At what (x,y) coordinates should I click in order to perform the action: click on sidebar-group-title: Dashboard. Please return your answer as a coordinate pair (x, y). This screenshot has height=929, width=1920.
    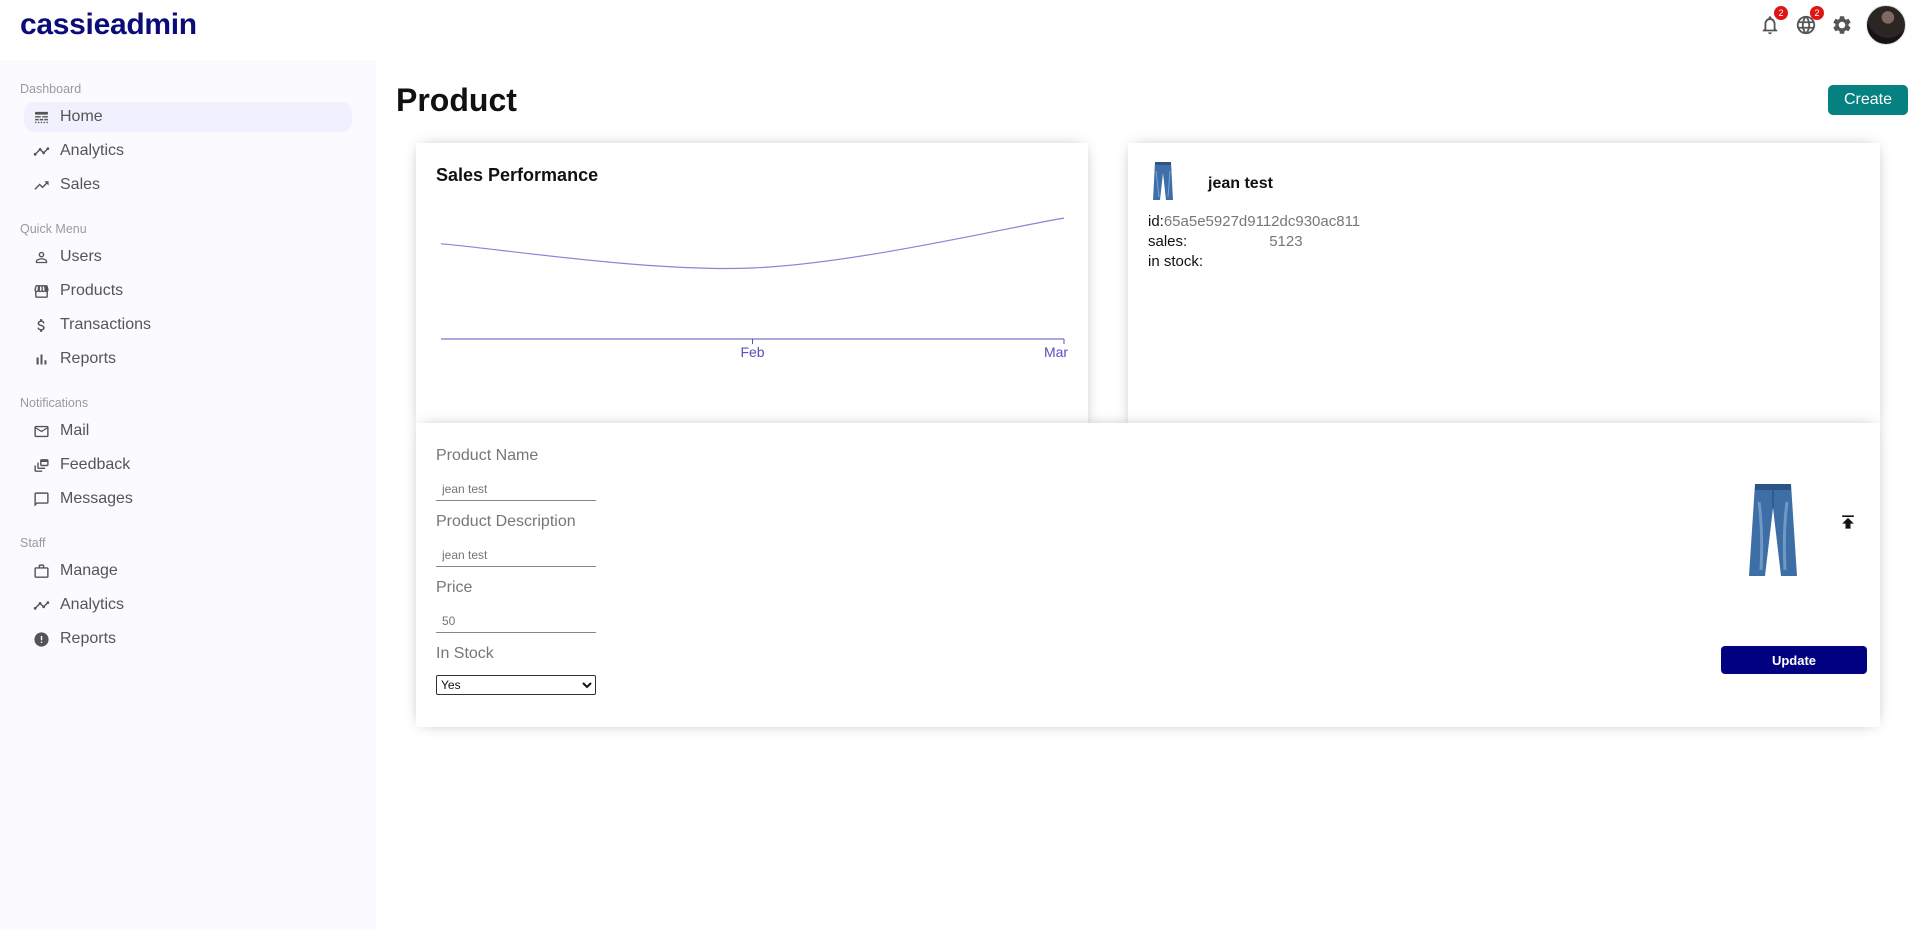
    Looking at the image, I should click on (51, 89).